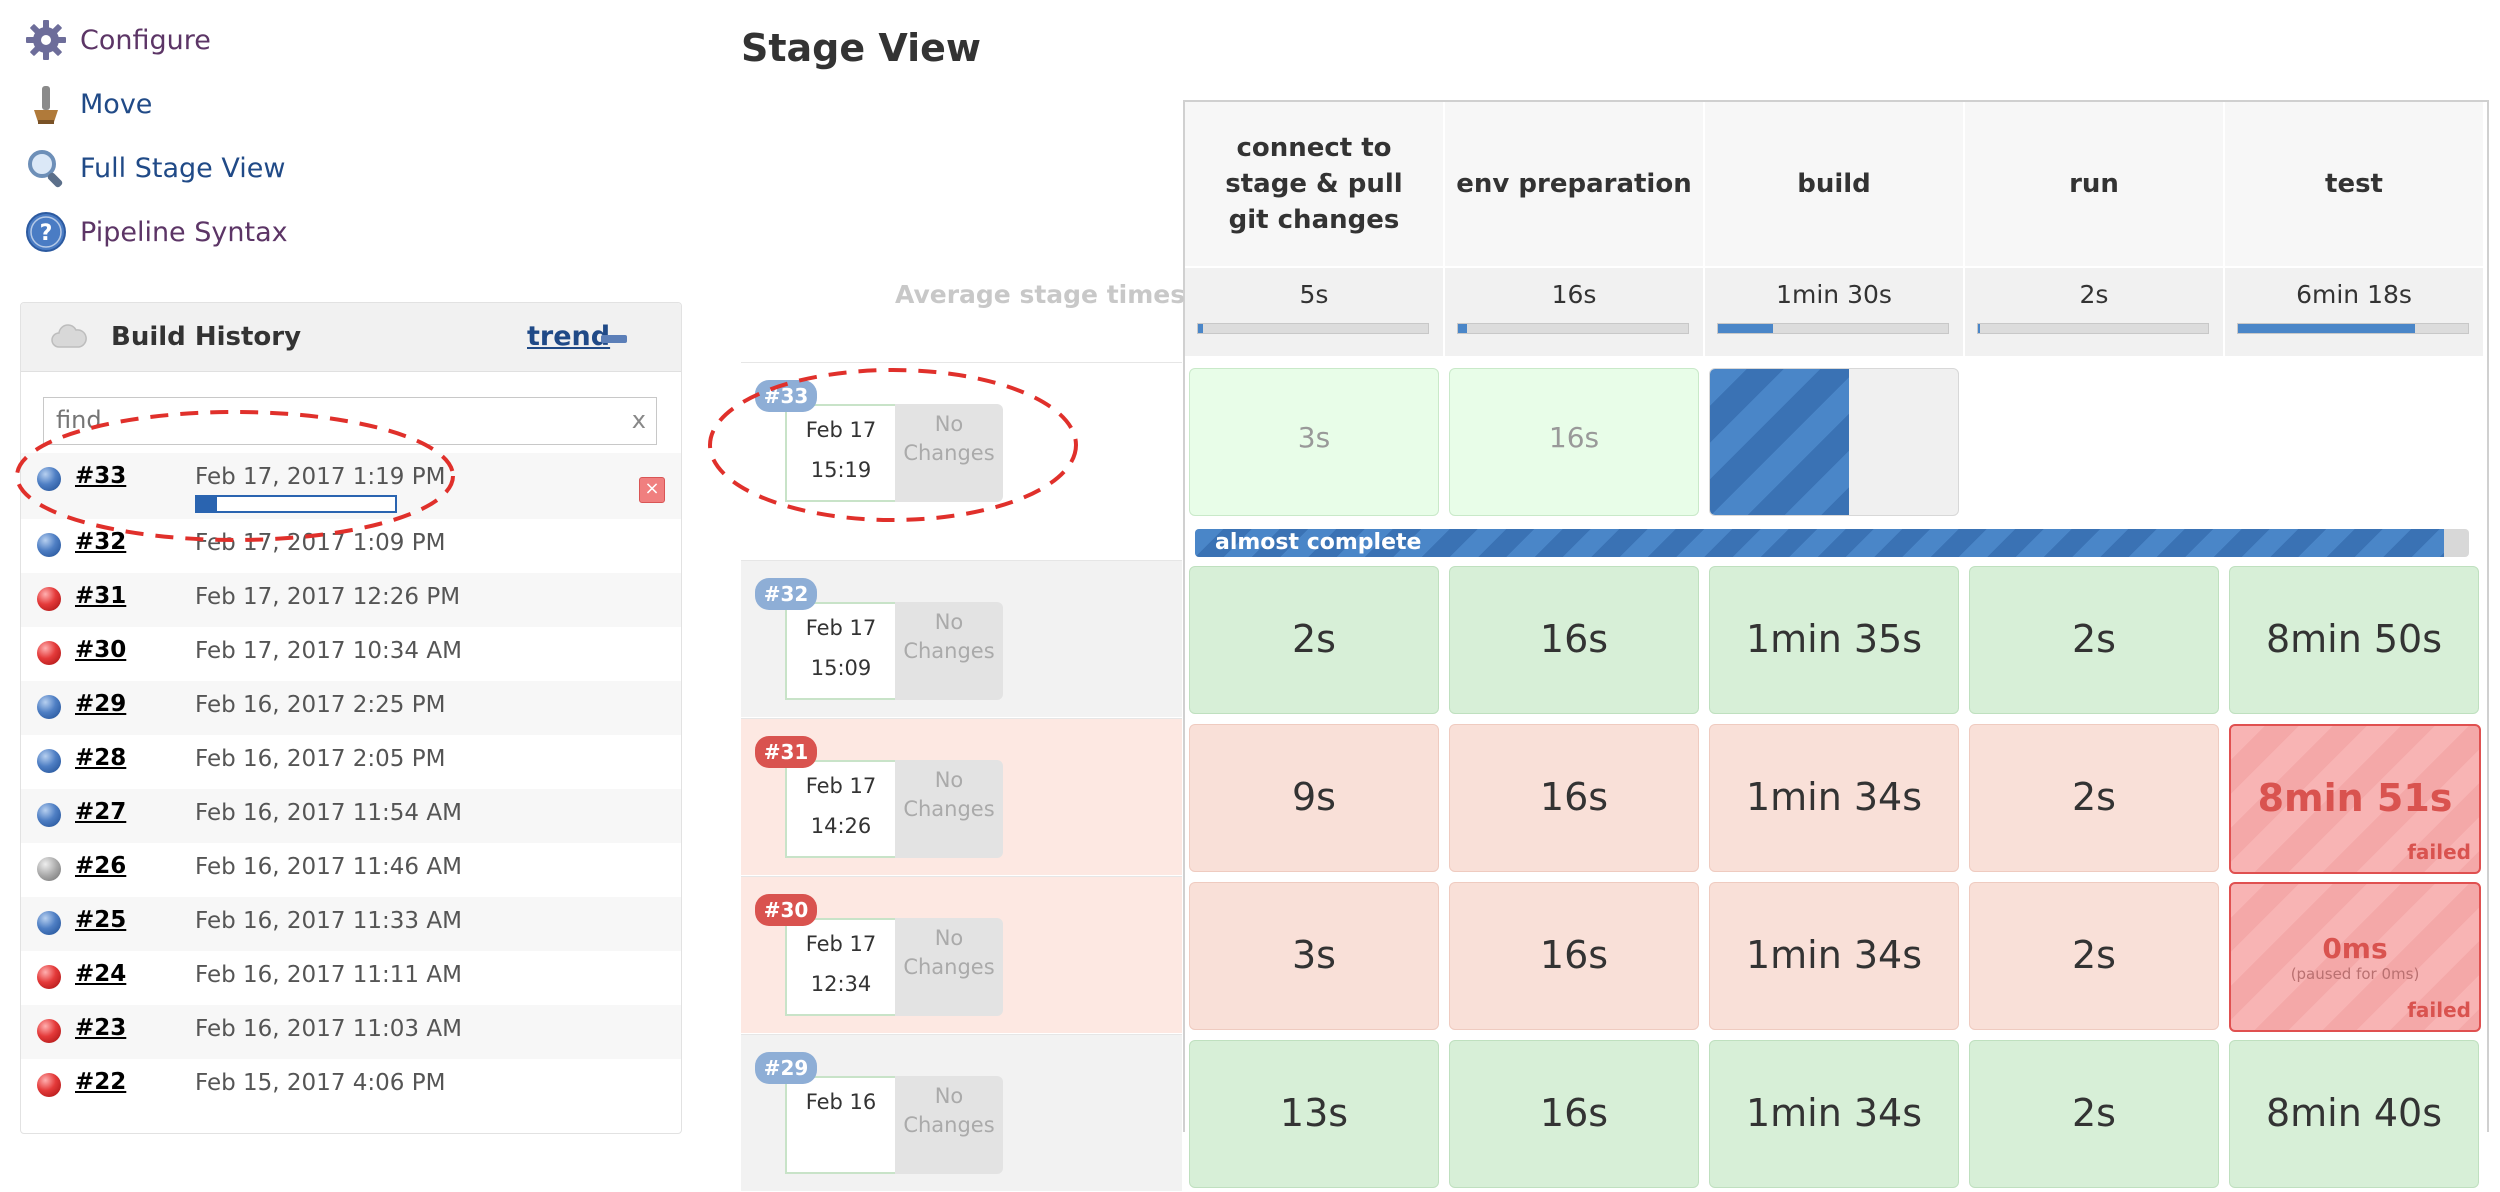  Describe the element at coordinates (100, 542) in the screenshot. I see `build-number-link: #32` at that location.